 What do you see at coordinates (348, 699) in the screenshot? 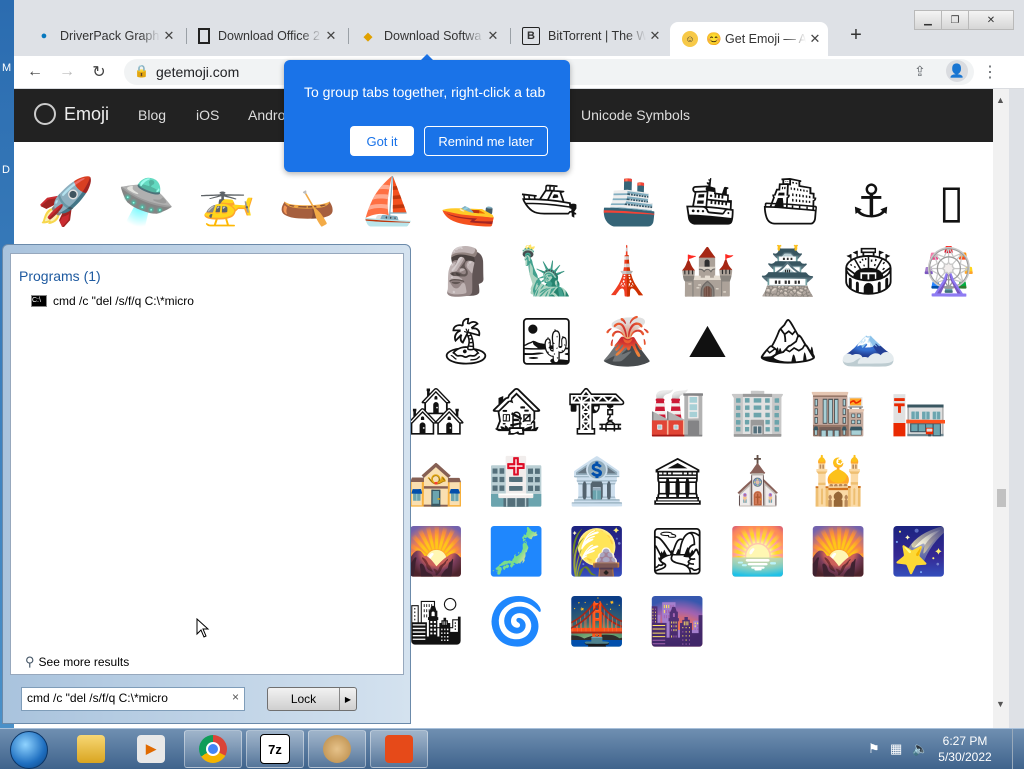
I see `chevron-right-icon: ▶` at bounding box center [348, 699].